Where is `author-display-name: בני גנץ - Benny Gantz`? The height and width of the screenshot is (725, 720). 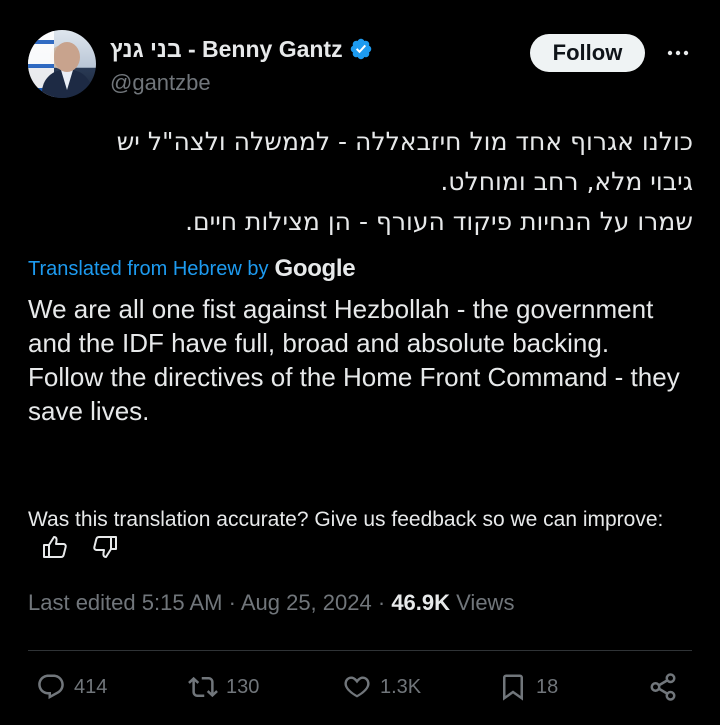 author-display-name: בני גנץ - Benny Gantz is located at coordinates (226, 49).